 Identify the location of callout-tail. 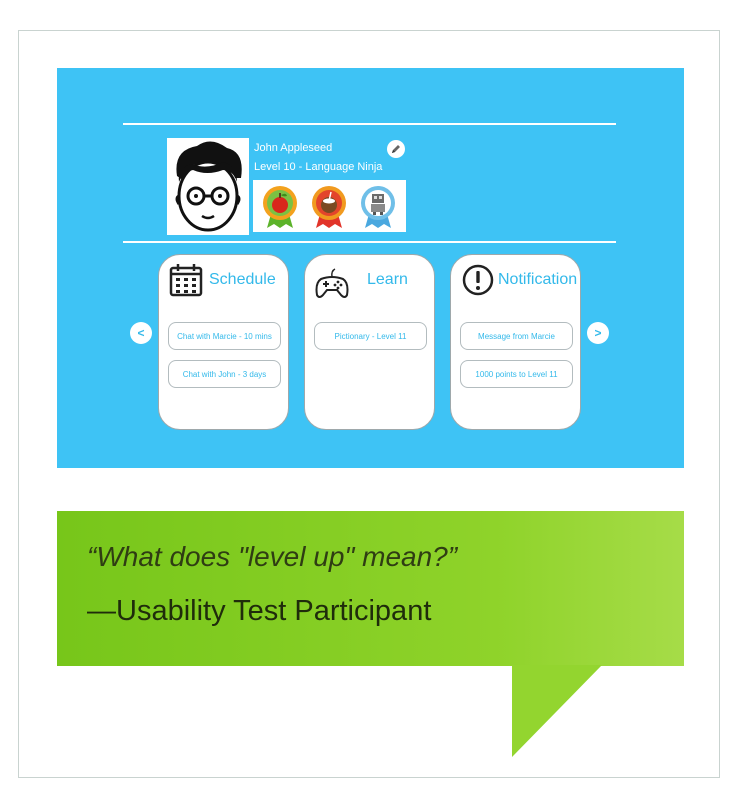
(557, 711).